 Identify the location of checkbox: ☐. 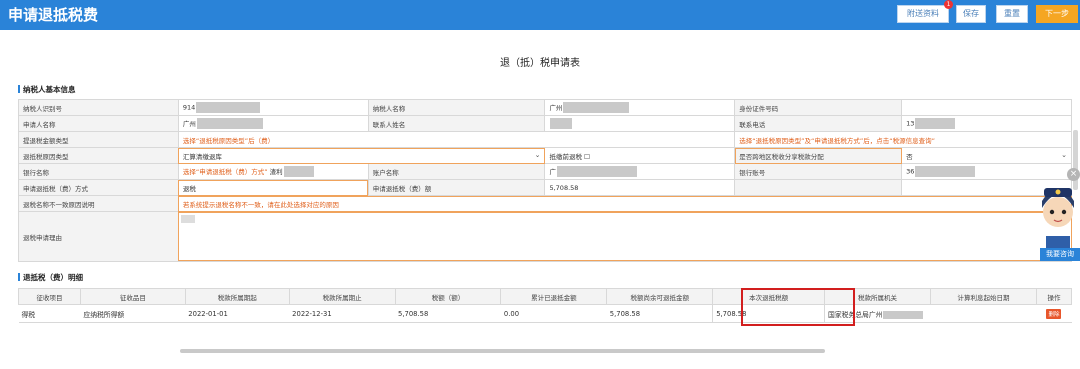
(587, 157).